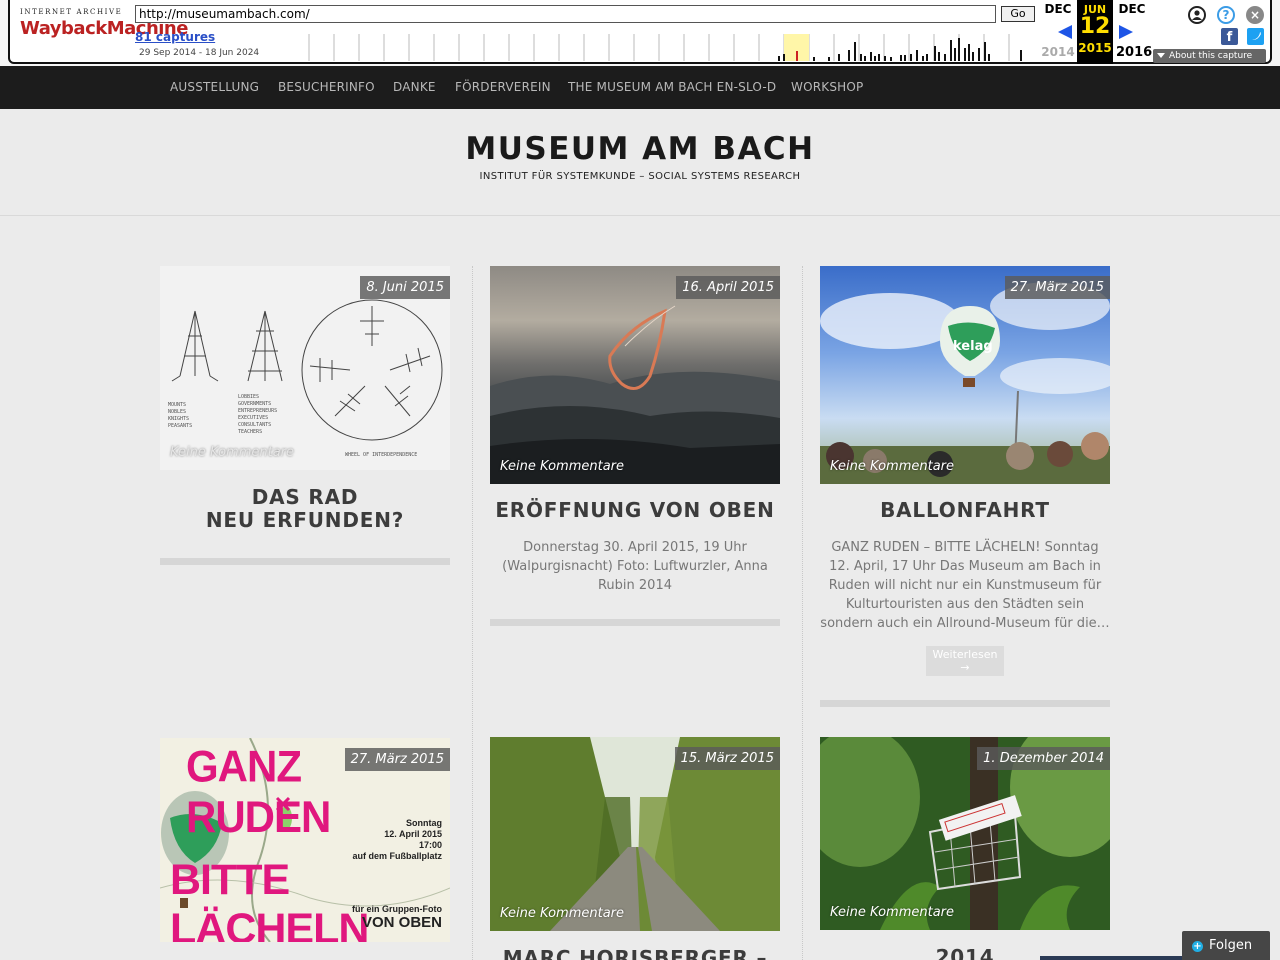 Image resolution: width=1280 pixels, height=960 pixels. Describe the element at coordinates (1226, 15) in the screenshot. I see `help-icon: ?` at that location.